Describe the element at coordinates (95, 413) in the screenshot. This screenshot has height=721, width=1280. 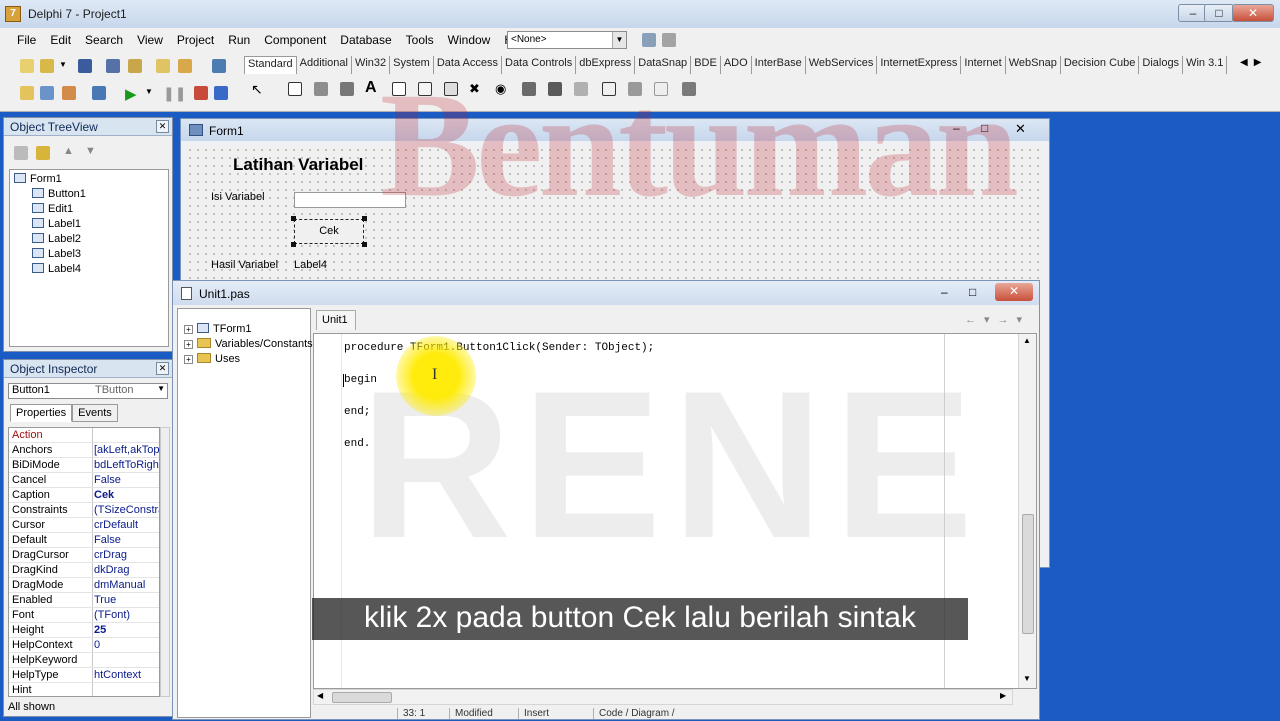
I see `tab-events: Events` at that location.